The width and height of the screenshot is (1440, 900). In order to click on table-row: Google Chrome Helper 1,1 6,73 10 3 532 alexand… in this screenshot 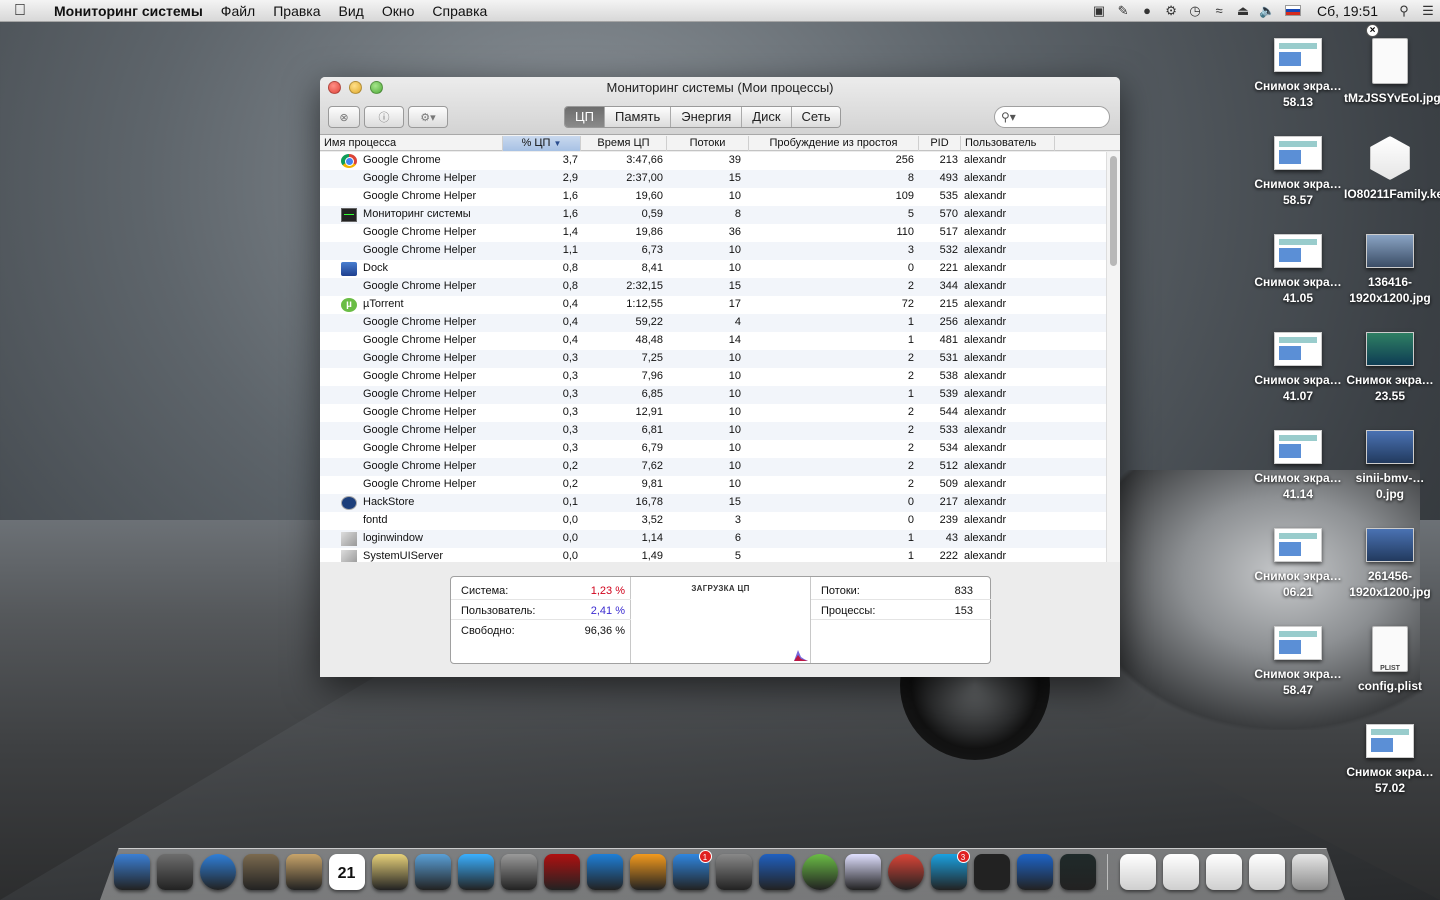, I will do `click(713, 251)`.